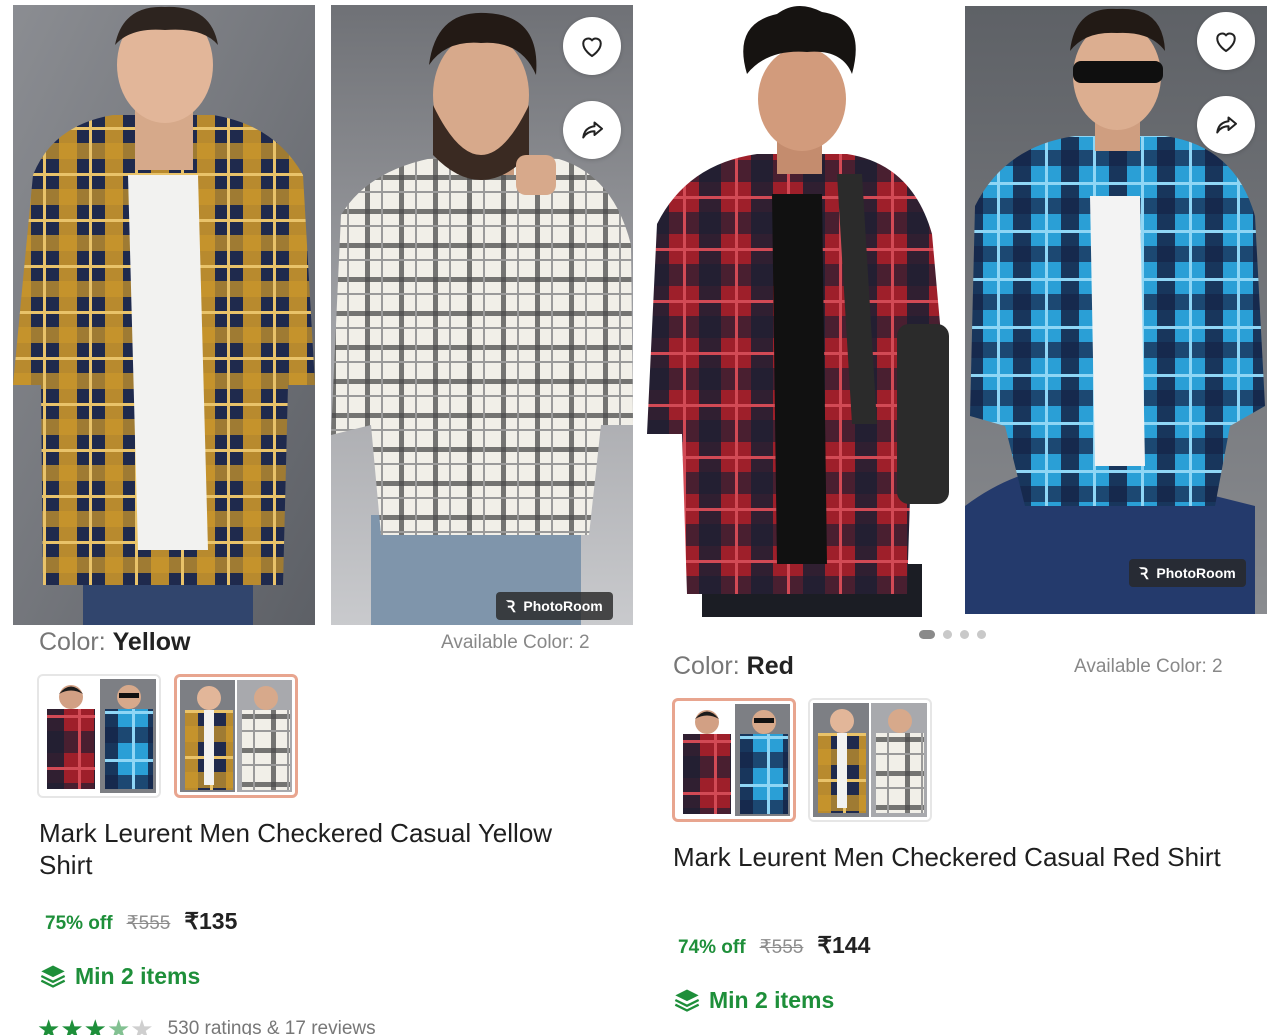  I want to click on color-value: Red, so click(770, 666).